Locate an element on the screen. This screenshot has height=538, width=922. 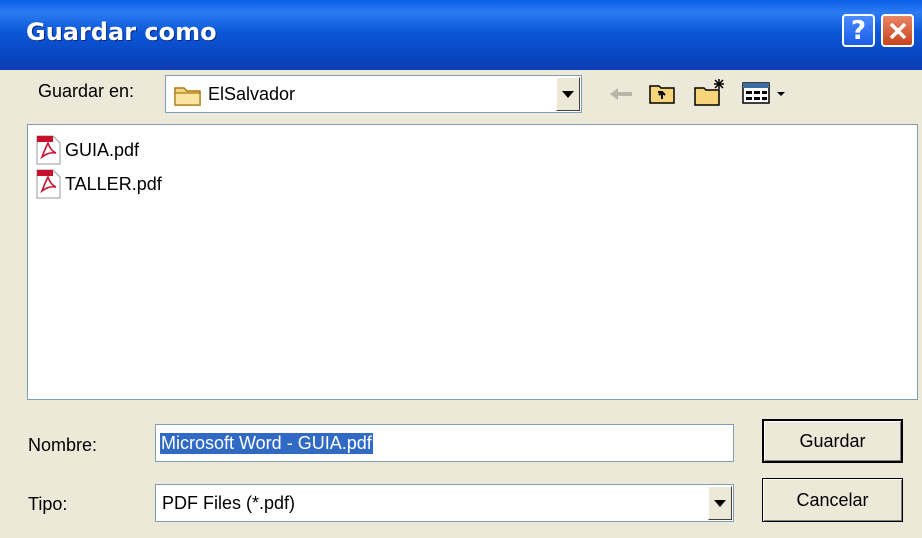
file-name: GUIA.pdf is located at coordinates (102, 149).